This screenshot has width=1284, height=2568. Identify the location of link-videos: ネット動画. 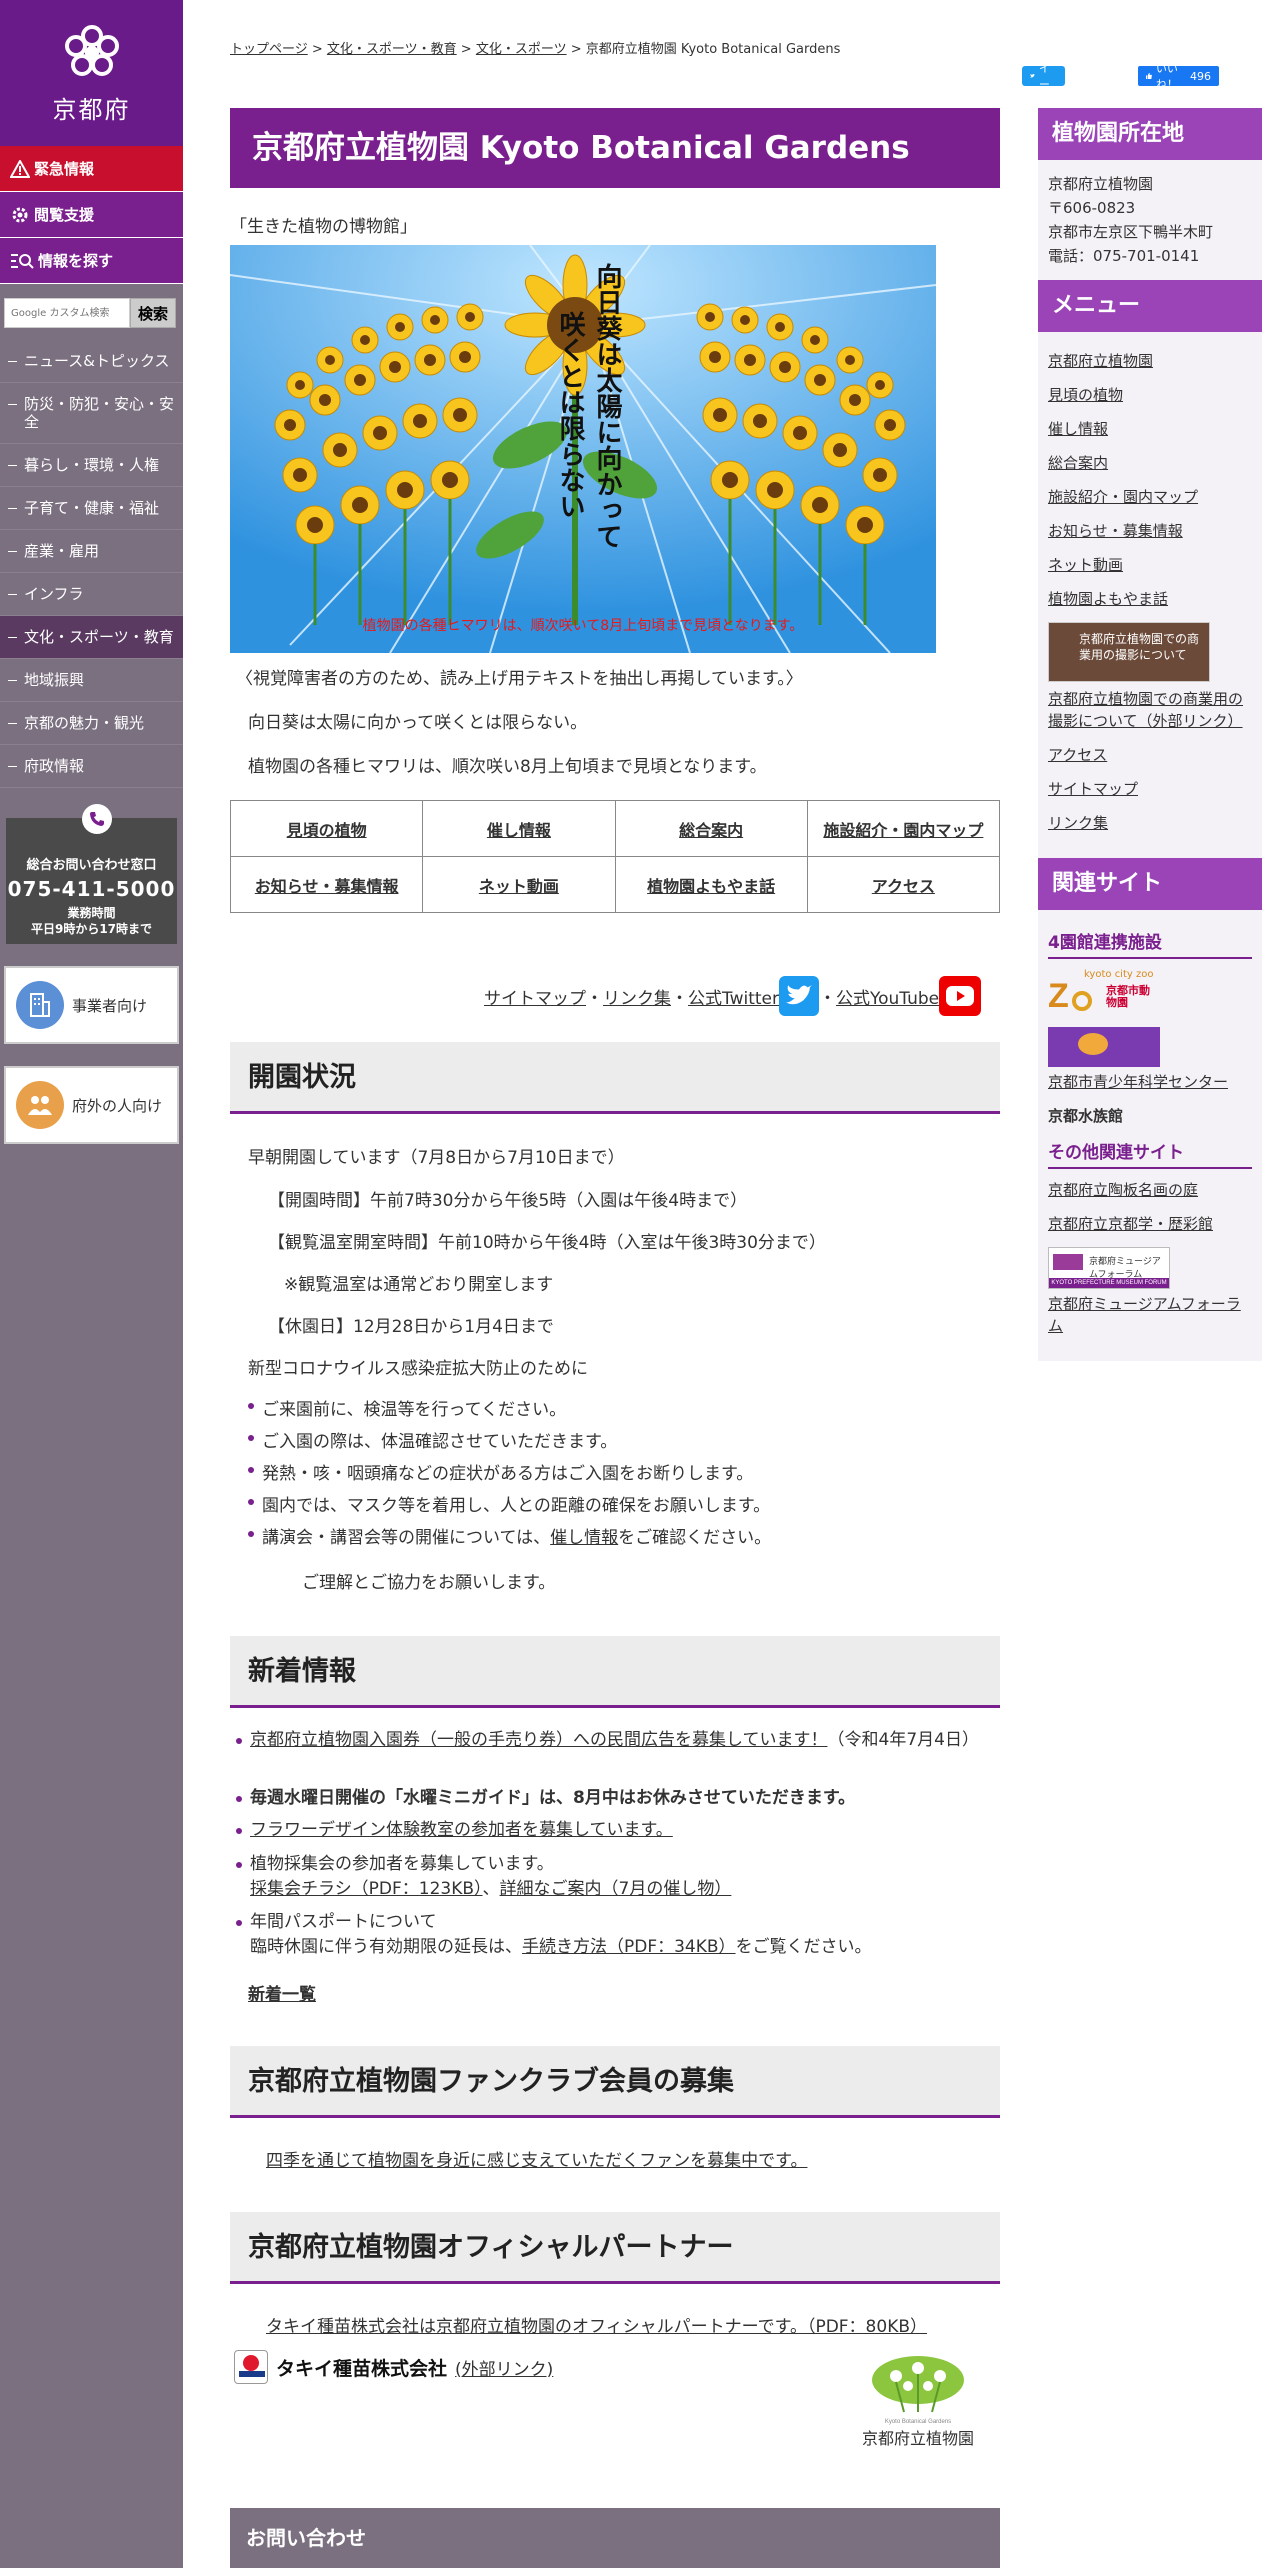
(519, 886).